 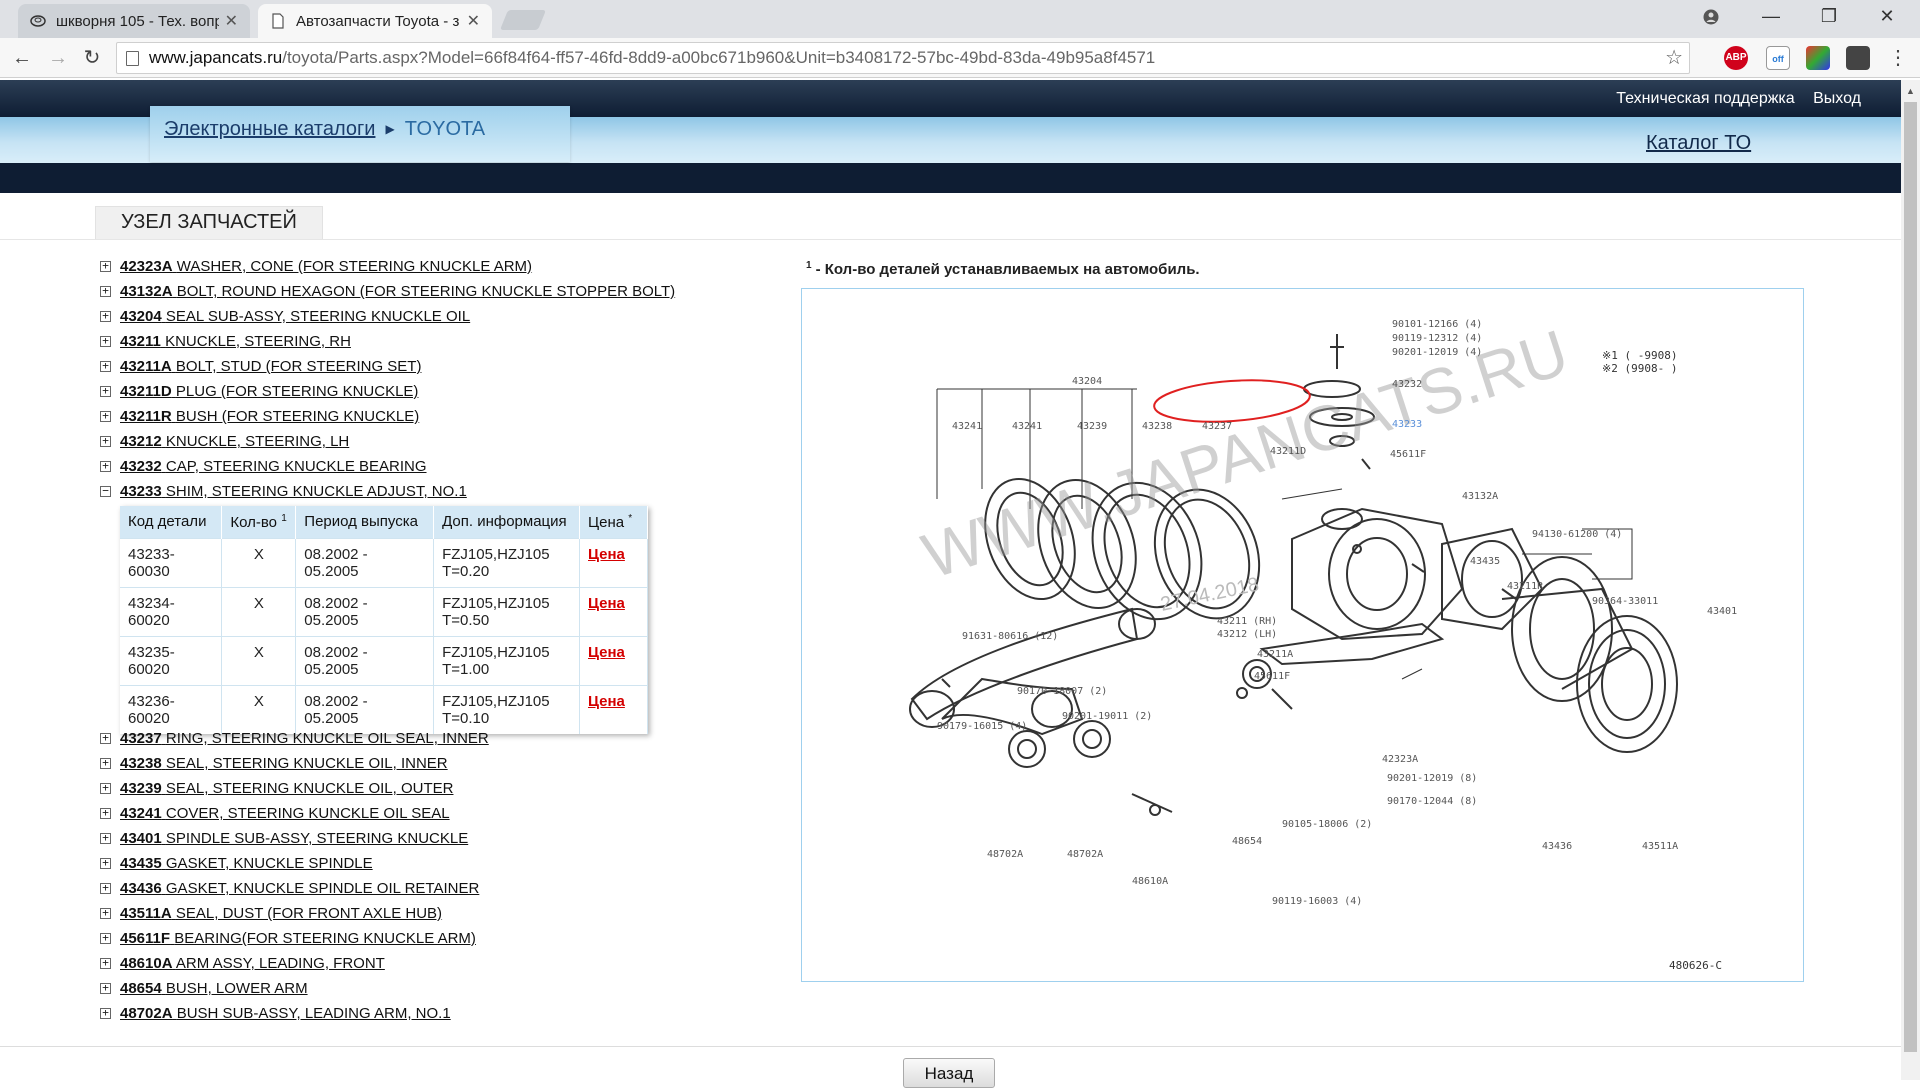 What do you see at coordinates (246, 863) in the screenshot?
I see `part-link: 43435 GASKET, KNUCKLE SPINDLE` at bounding box center [246, 863].